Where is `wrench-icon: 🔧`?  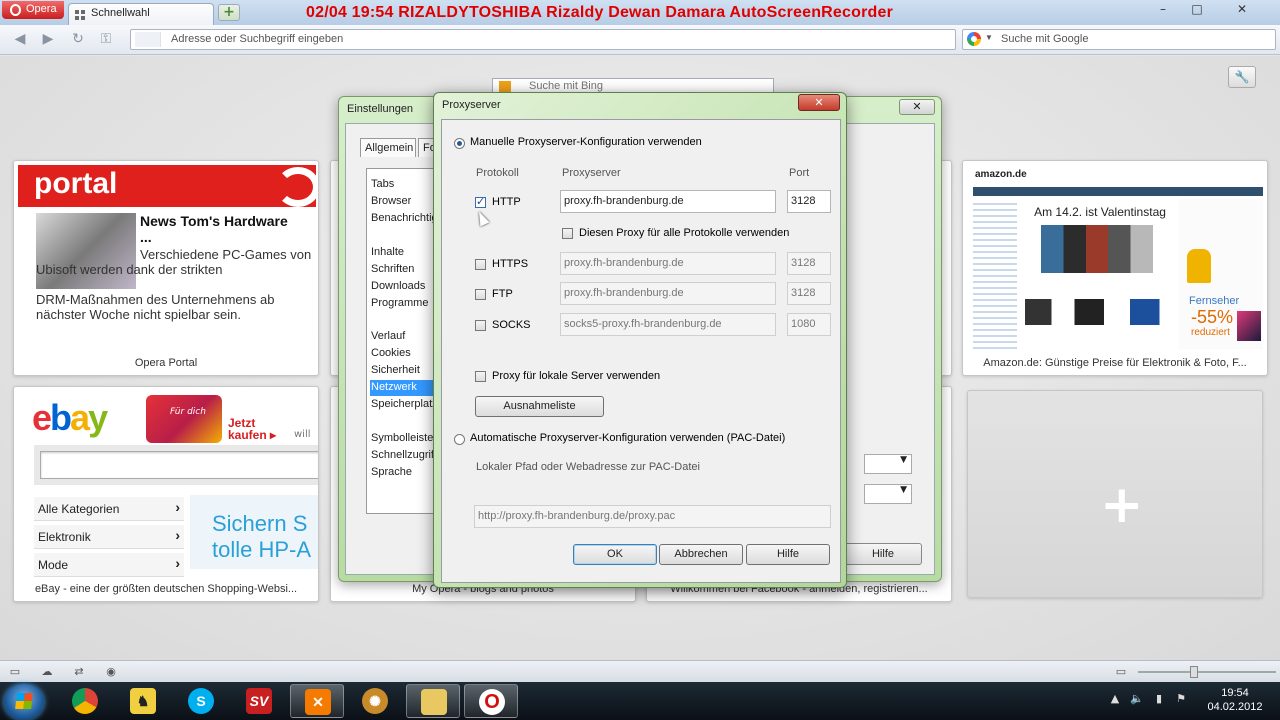
wrench-icon: 🔧 is located at coordinates (1242, 77).